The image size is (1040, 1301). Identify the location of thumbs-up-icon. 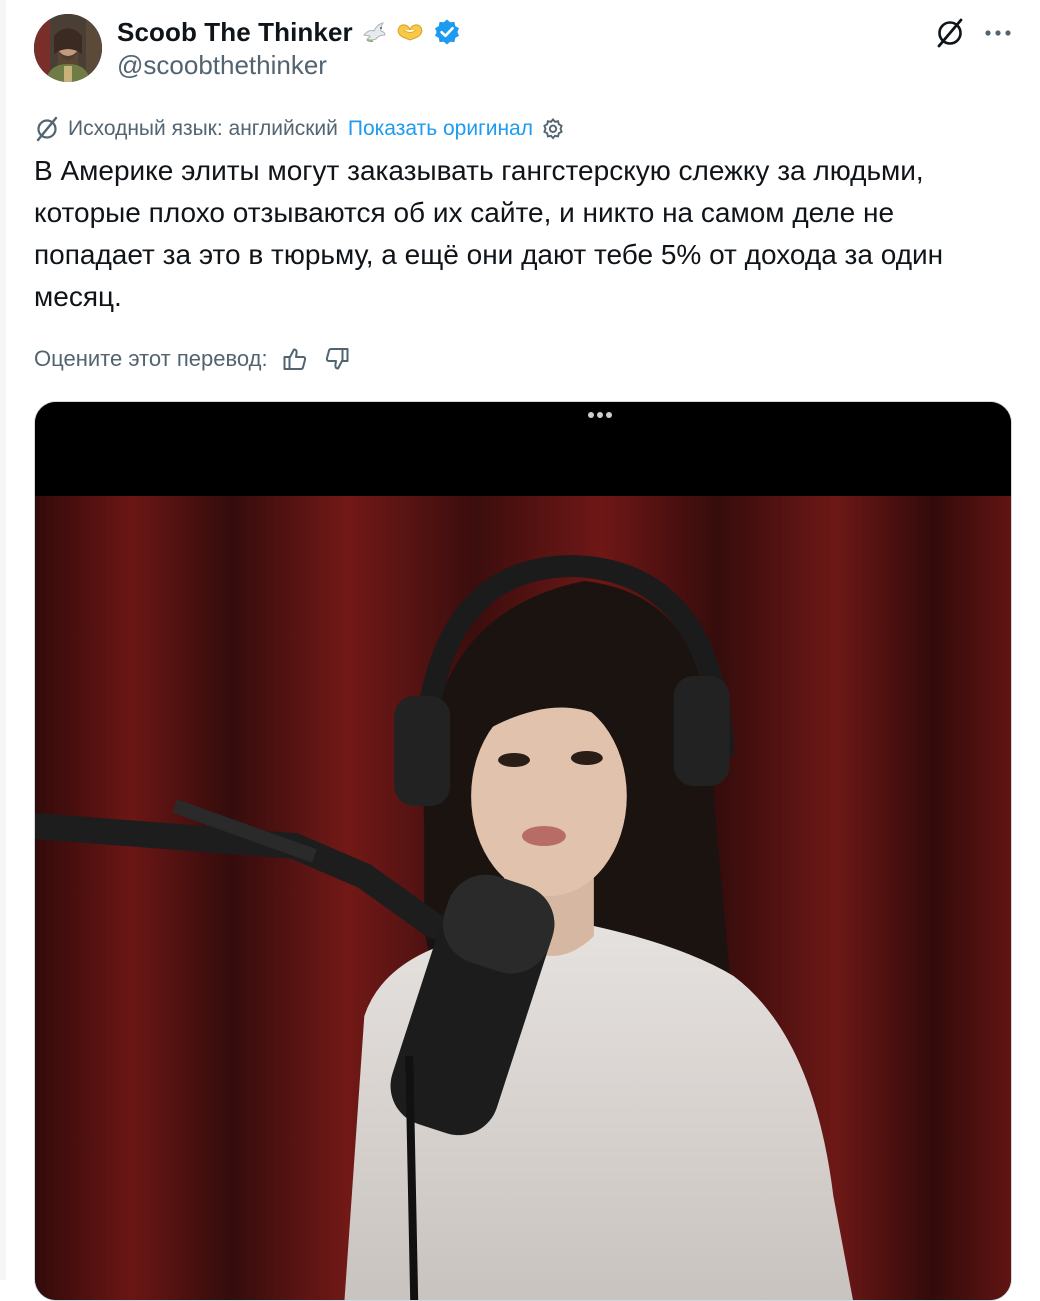
(294, 359).